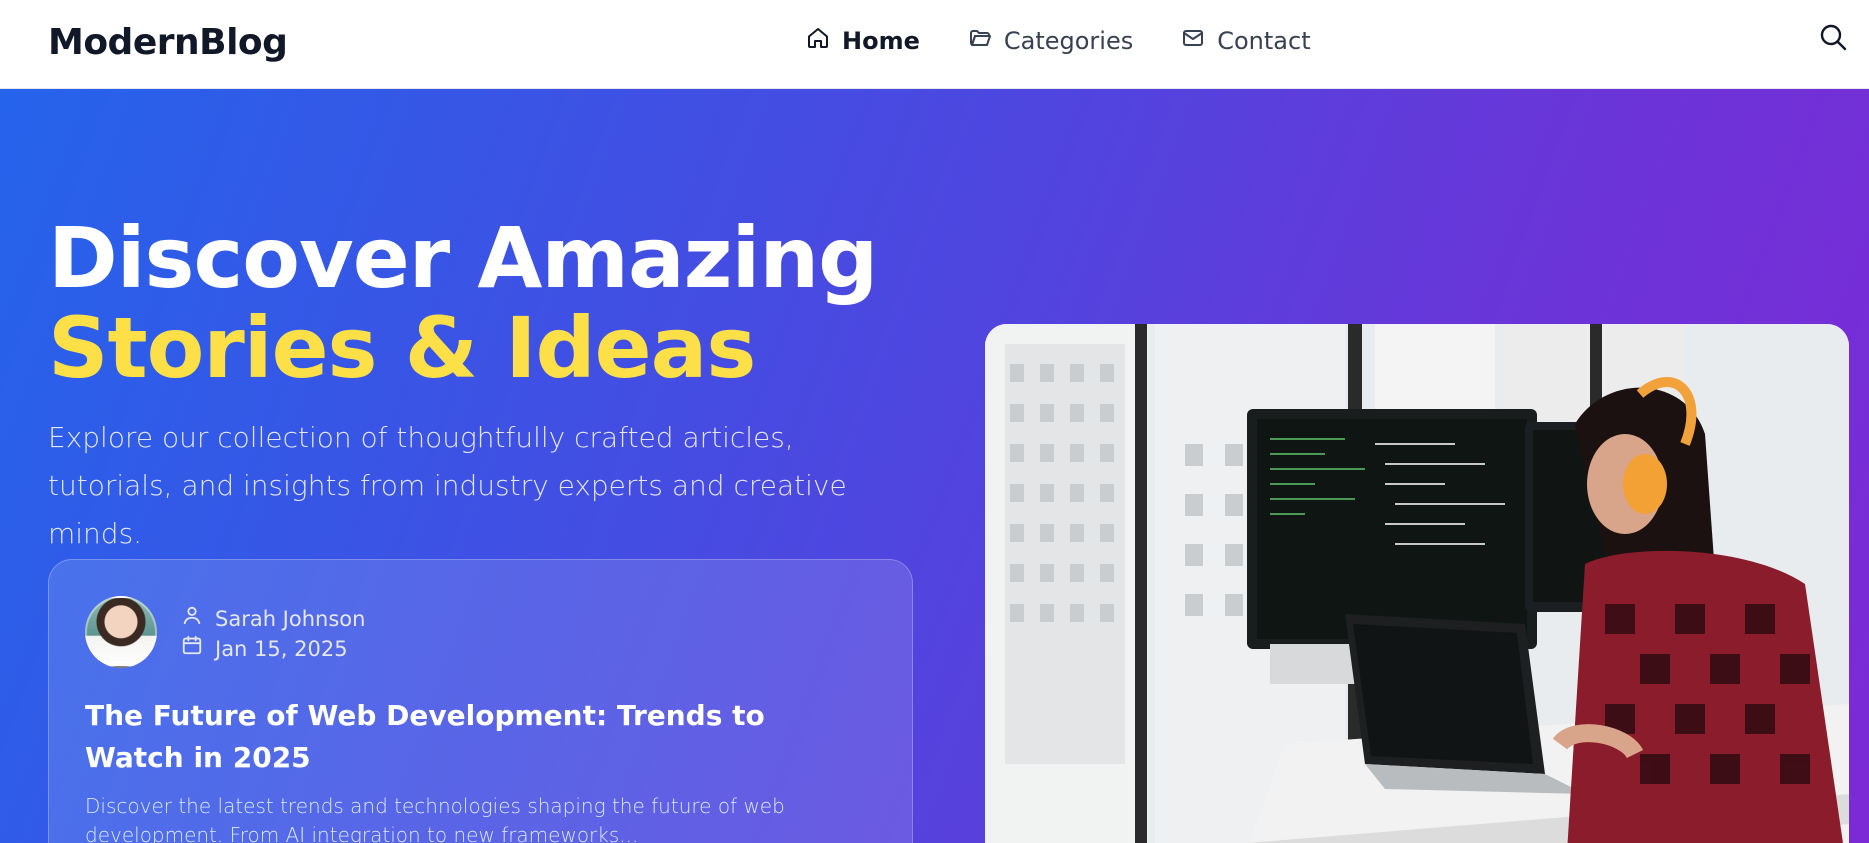  Describe the element at coordinates (402, 348) in the screenshot. I see `hero-title-line2: Stories & Ideas` at that location.